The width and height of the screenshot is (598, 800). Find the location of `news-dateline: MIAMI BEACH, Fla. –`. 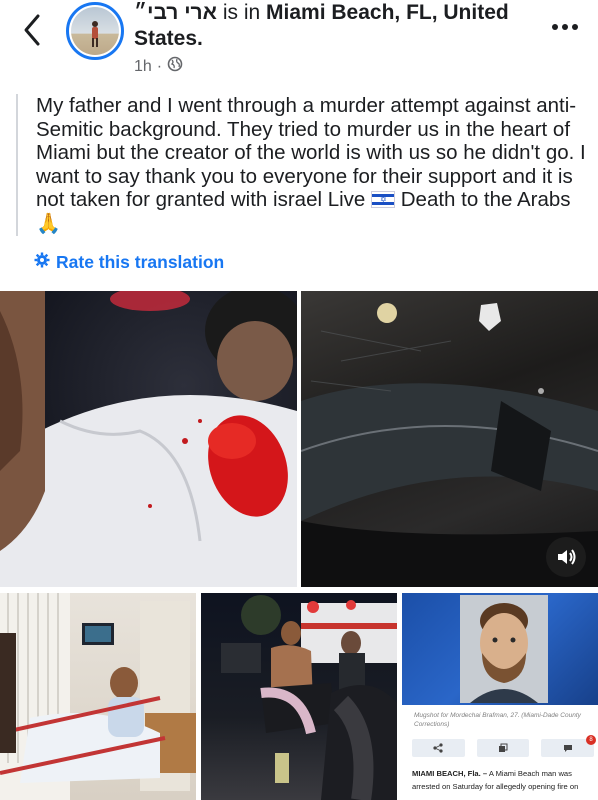

news-dateline: MIAMI BEACH, Fla. – is located at coordinates (450, 773).